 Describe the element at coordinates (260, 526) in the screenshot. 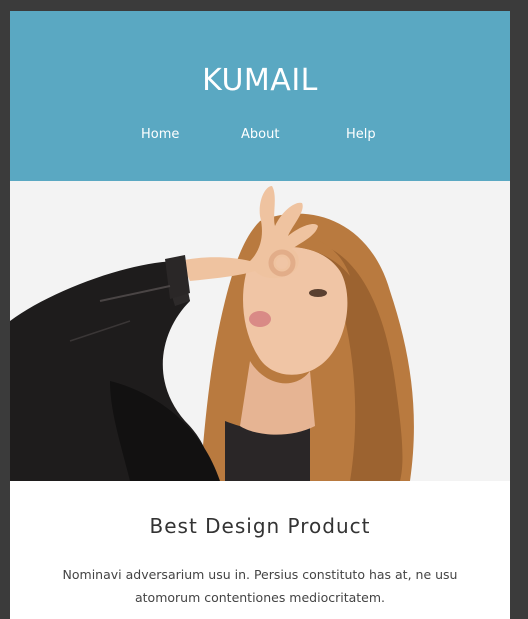

I see `section-title: Best Design Product` at that location.